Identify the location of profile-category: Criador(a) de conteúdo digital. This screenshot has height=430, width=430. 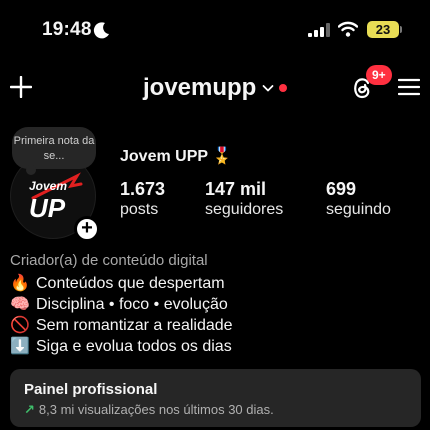
(109, 260).